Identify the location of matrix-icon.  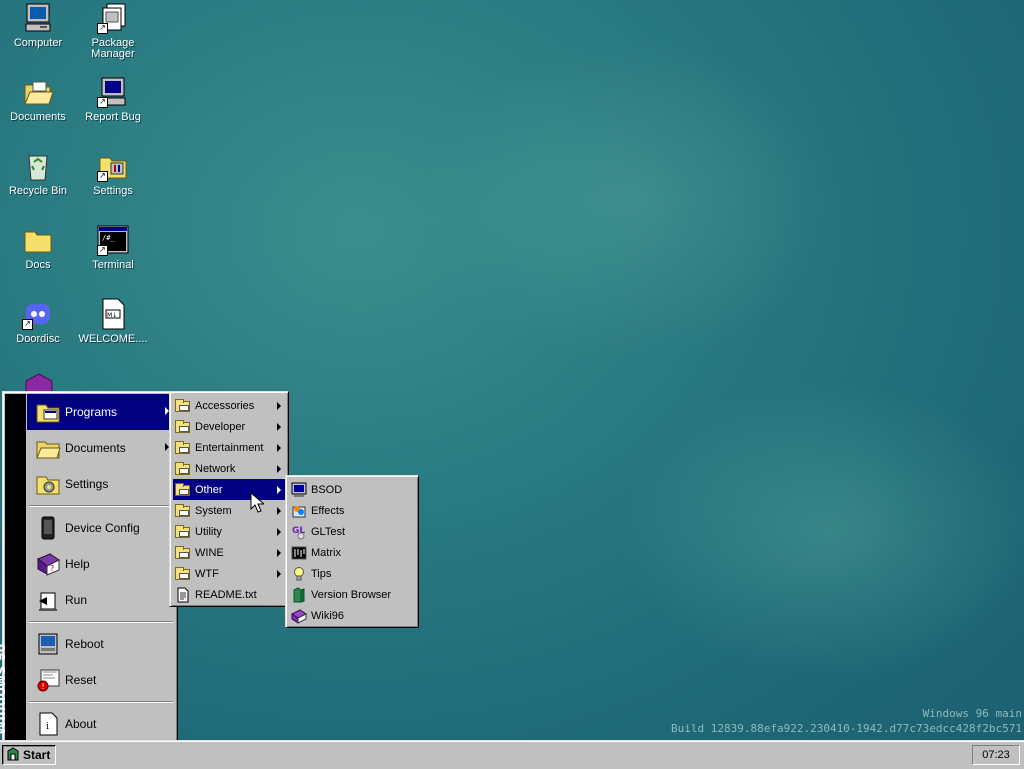
(299, 553).